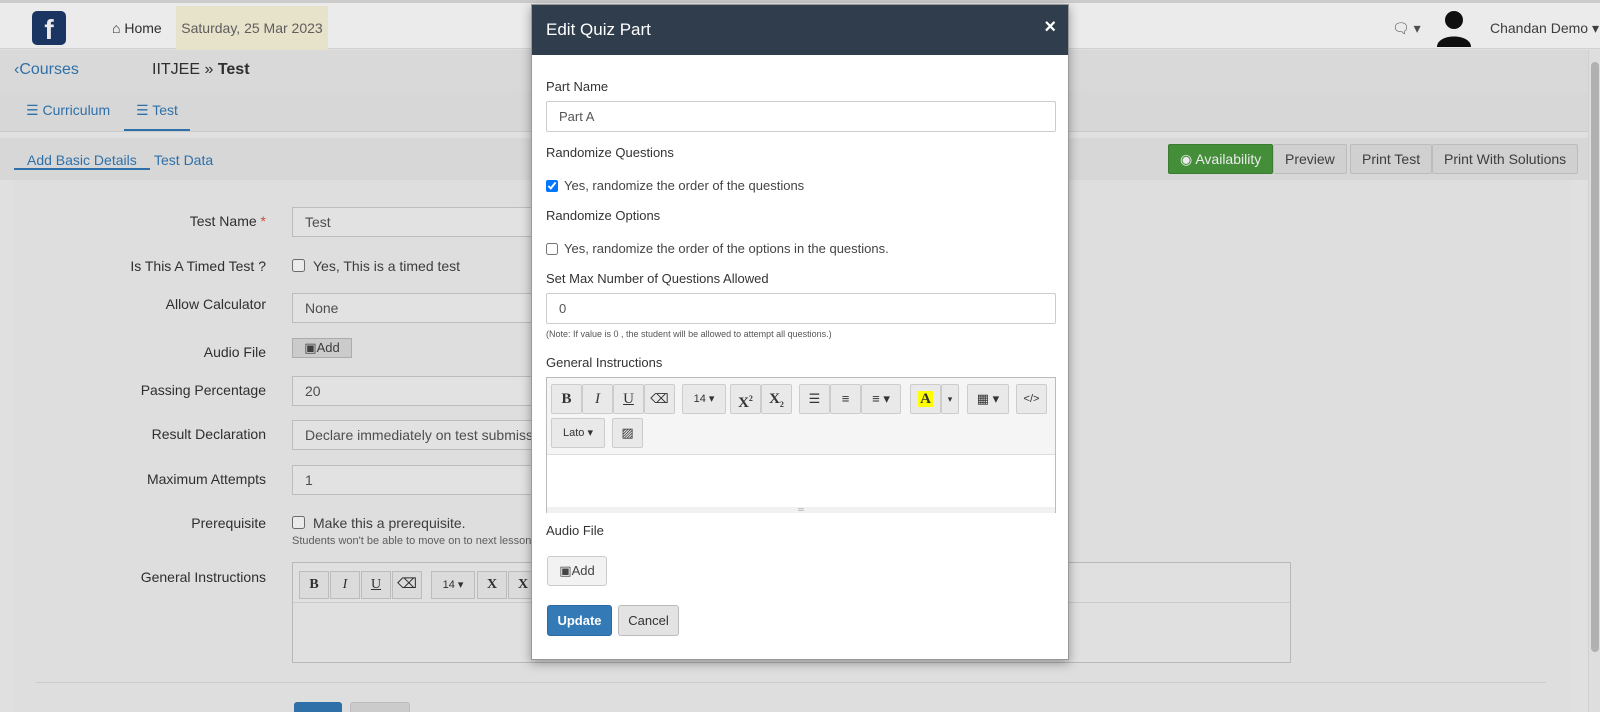 The image size is (1600, 712). Describe the element at coordinates (881, 399) in the screenshot. I see `align-dropdown-icon: ≡ ▾` at that location.